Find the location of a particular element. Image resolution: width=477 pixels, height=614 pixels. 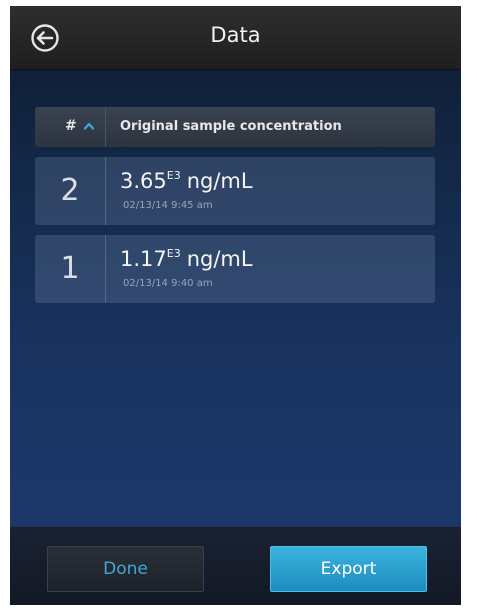

table-row: 2 3.65E3 ng/mL 02/13/14 9:45 am is located at coordinates (235, 191).